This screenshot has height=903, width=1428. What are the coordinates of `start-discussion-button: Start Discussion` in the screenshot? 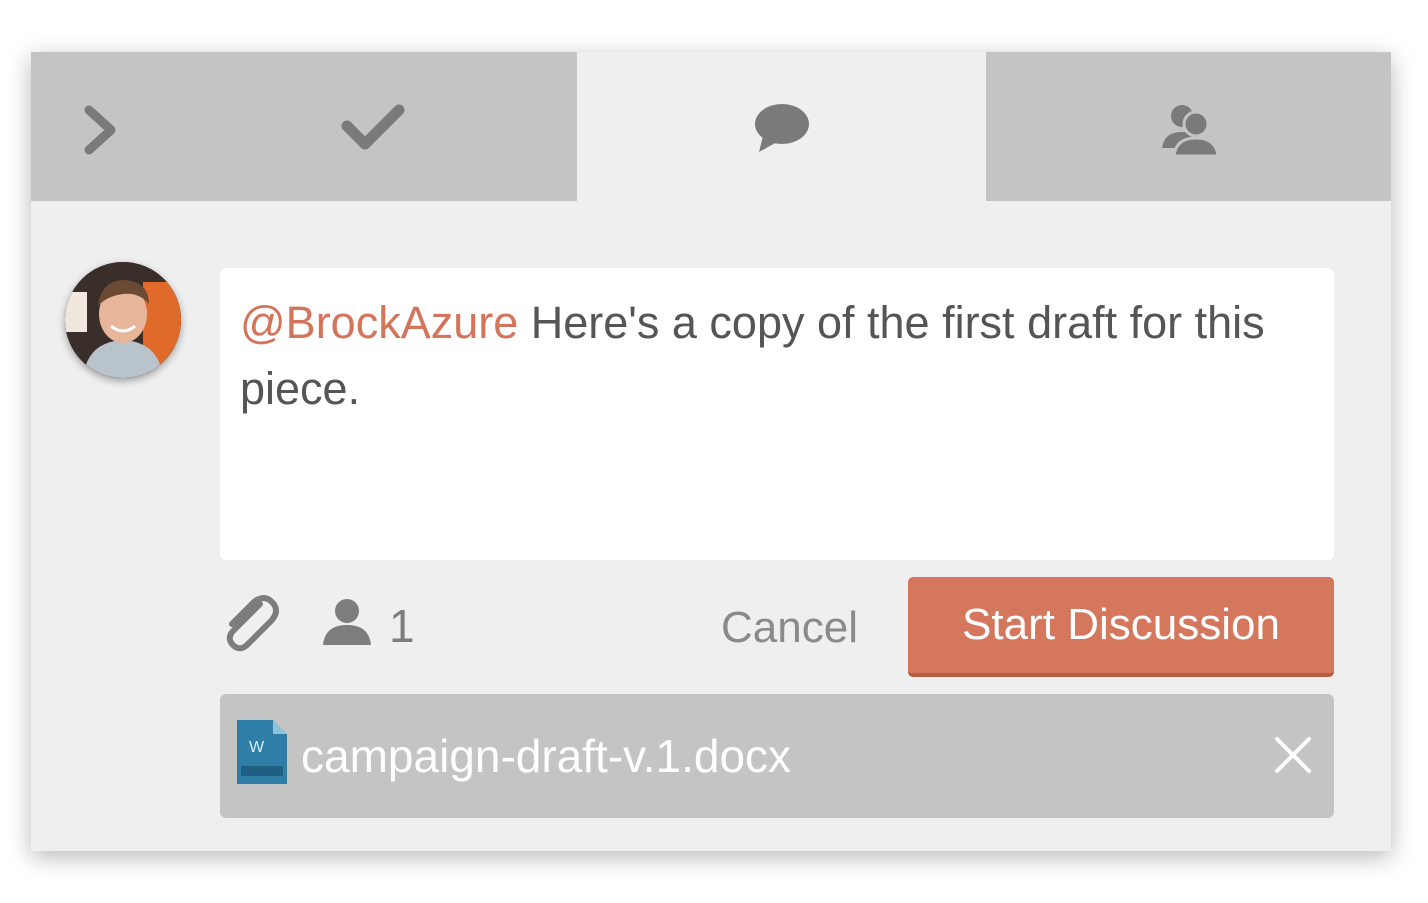 It's located at (1121, 627).